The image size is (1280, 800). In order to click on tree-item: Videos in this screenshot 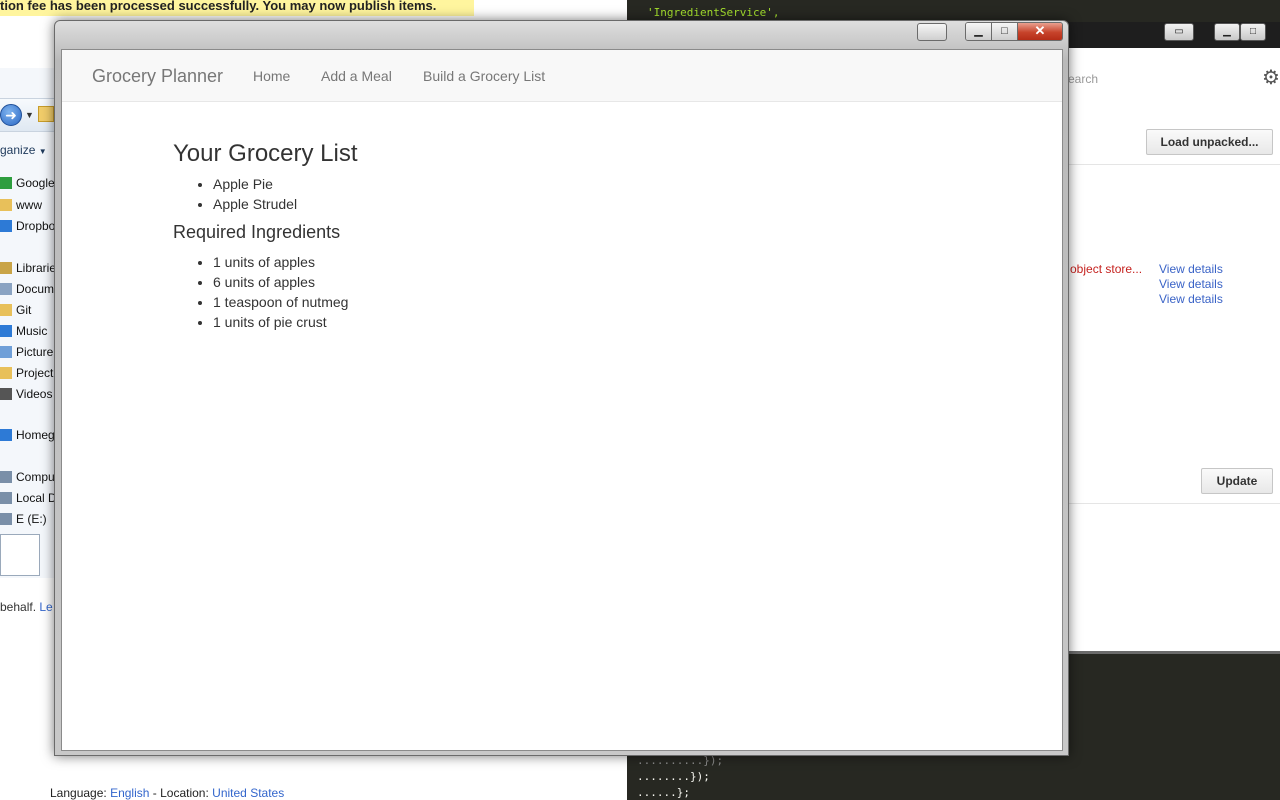, I will do `click(27, 394)`.